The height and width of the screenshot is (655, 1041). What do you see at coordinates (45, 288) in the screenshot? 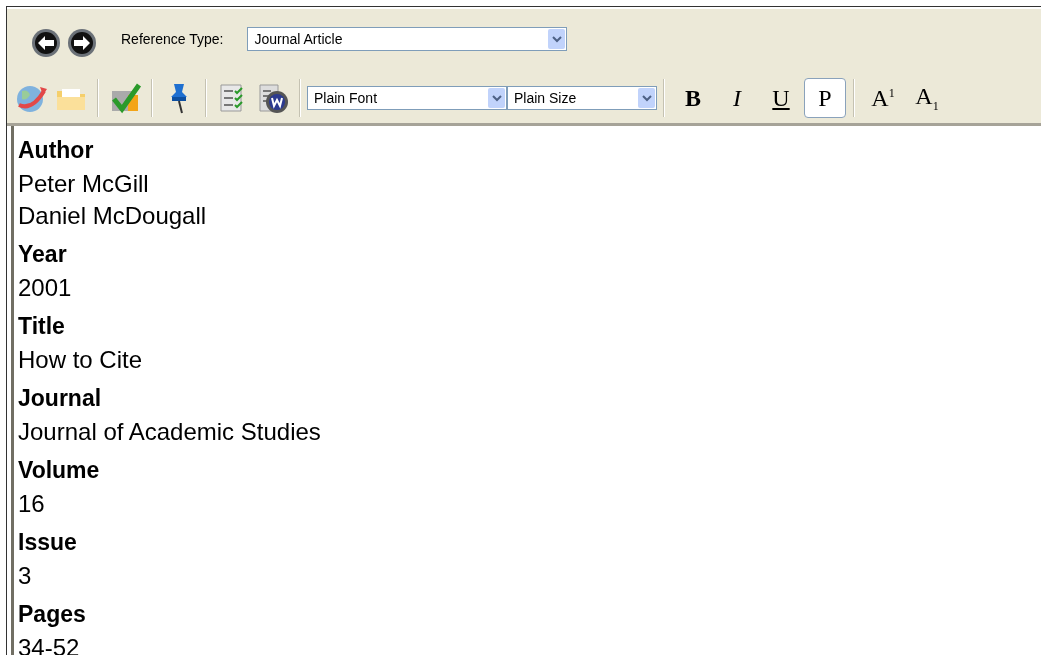
I see `field-value: 2001` at bounding box center [45, 288].